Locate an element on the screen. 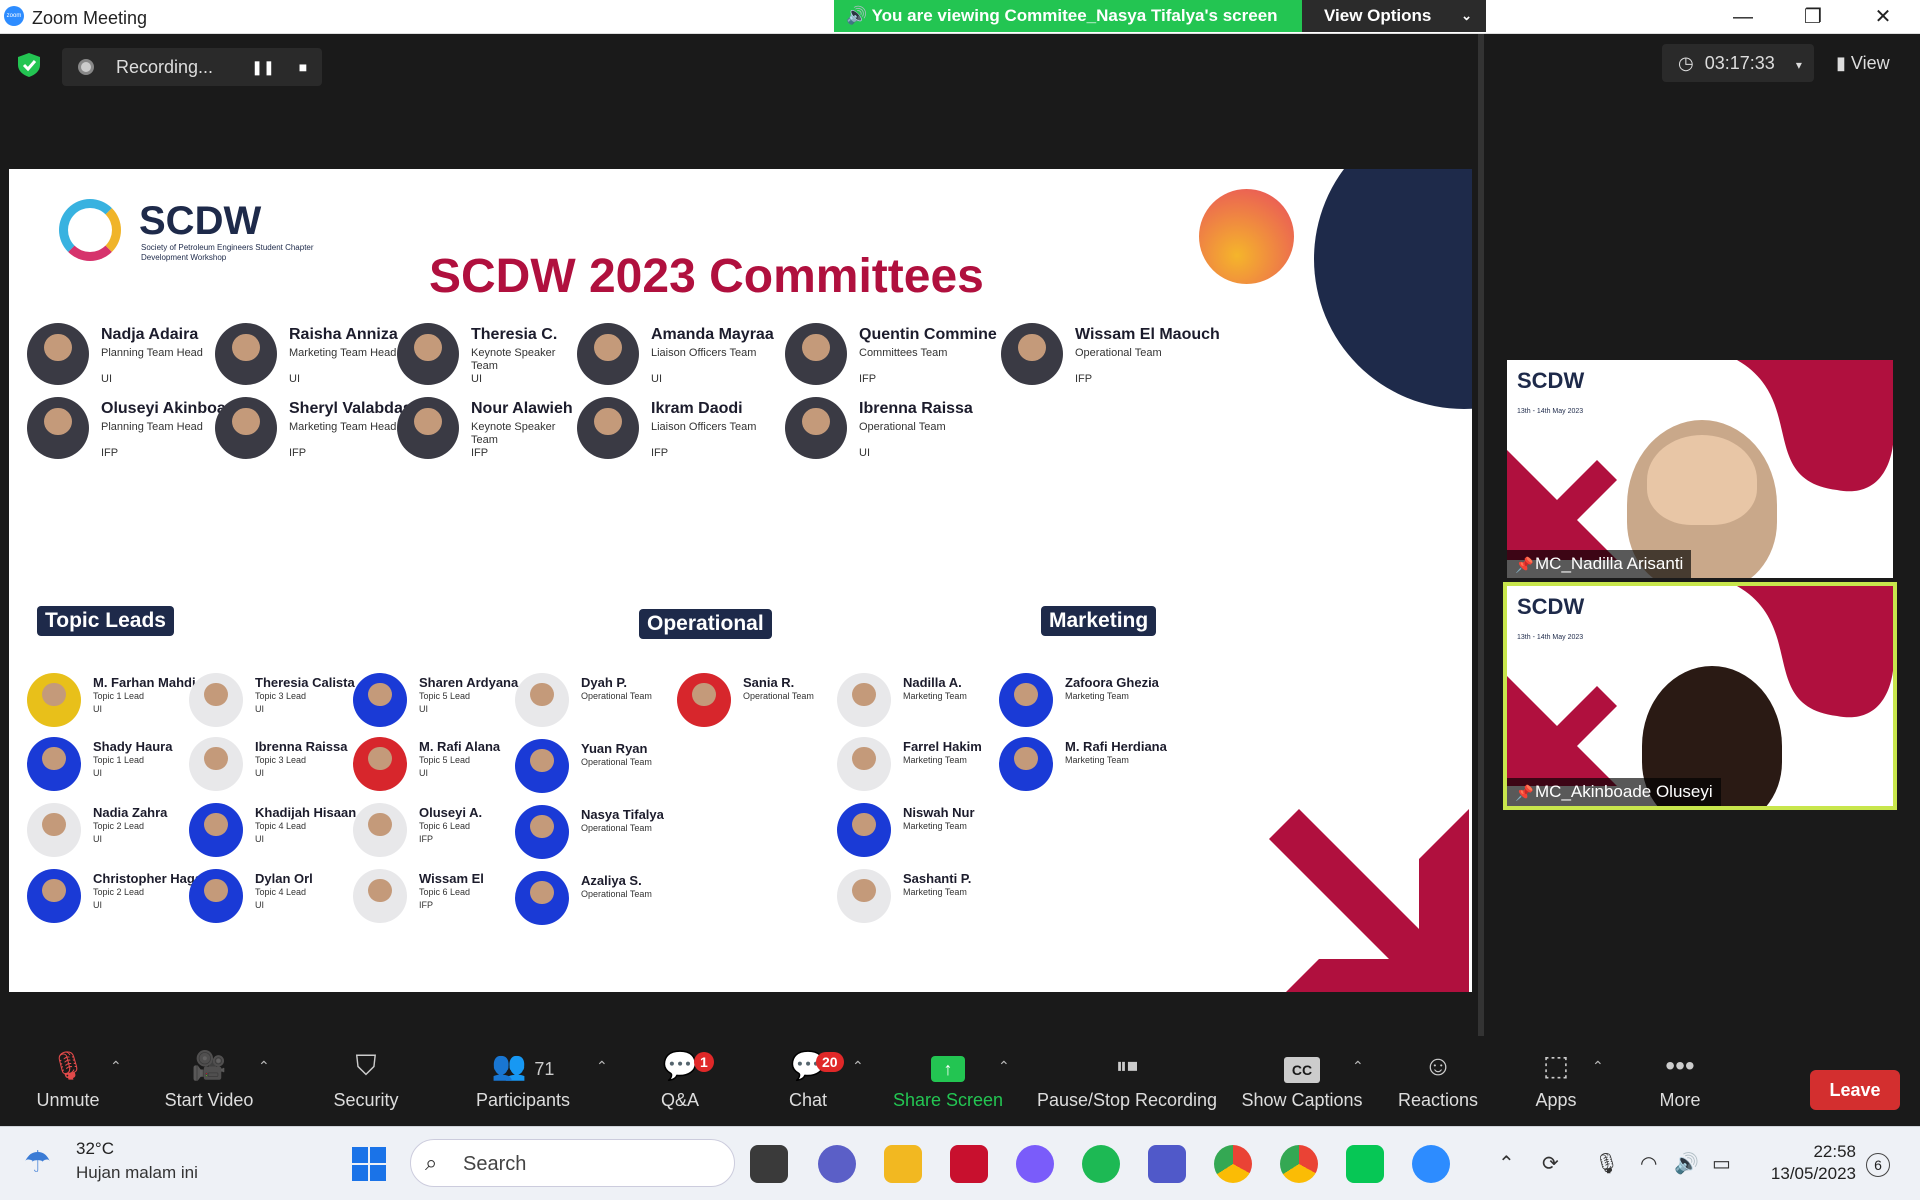 The width and height of the screenshot is (1920, 1200). member-role: Topic 5 Lead is located at coordinates (445, 696).